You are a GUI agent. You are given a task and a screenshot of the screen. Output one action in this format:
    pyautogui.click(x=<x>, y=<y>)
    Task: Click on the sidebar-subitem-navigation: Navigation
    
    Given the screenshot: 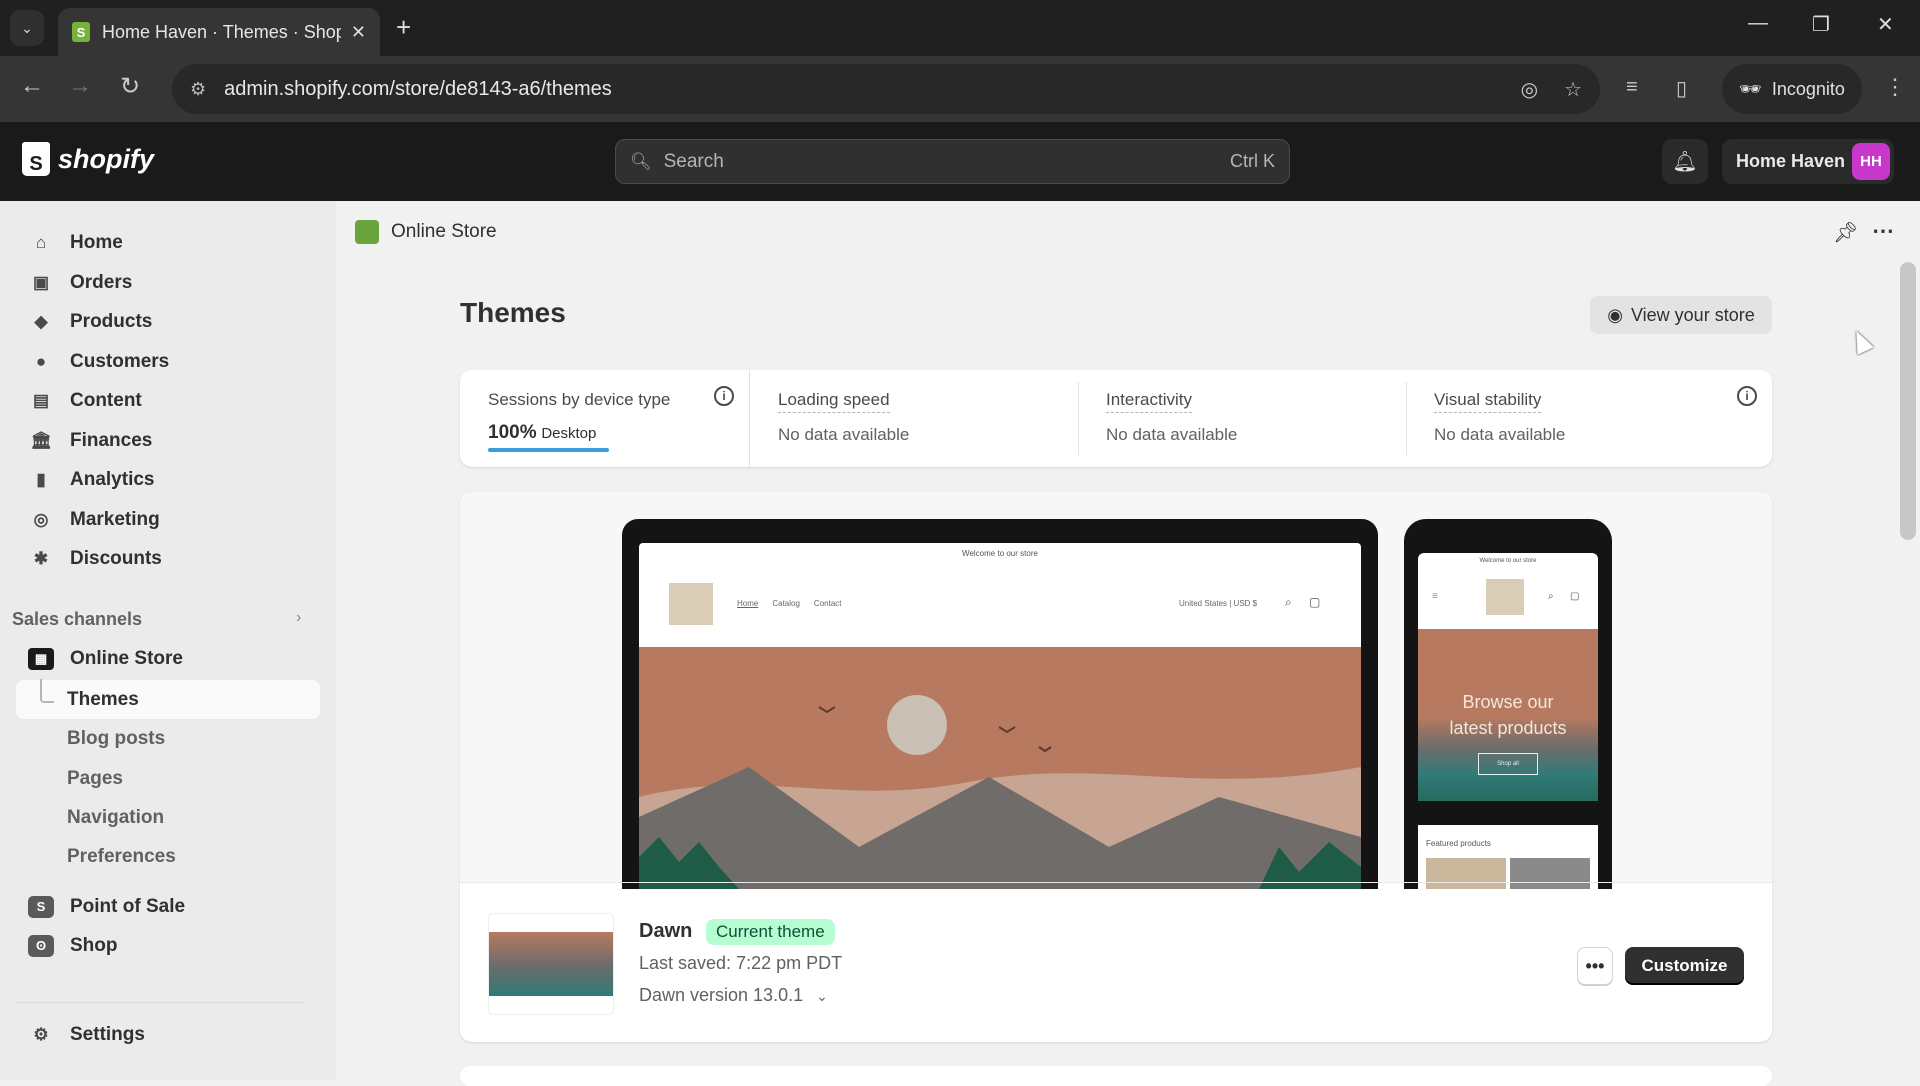 What is the action you would take?
    pyautogui.click(x=115, y=818)
    